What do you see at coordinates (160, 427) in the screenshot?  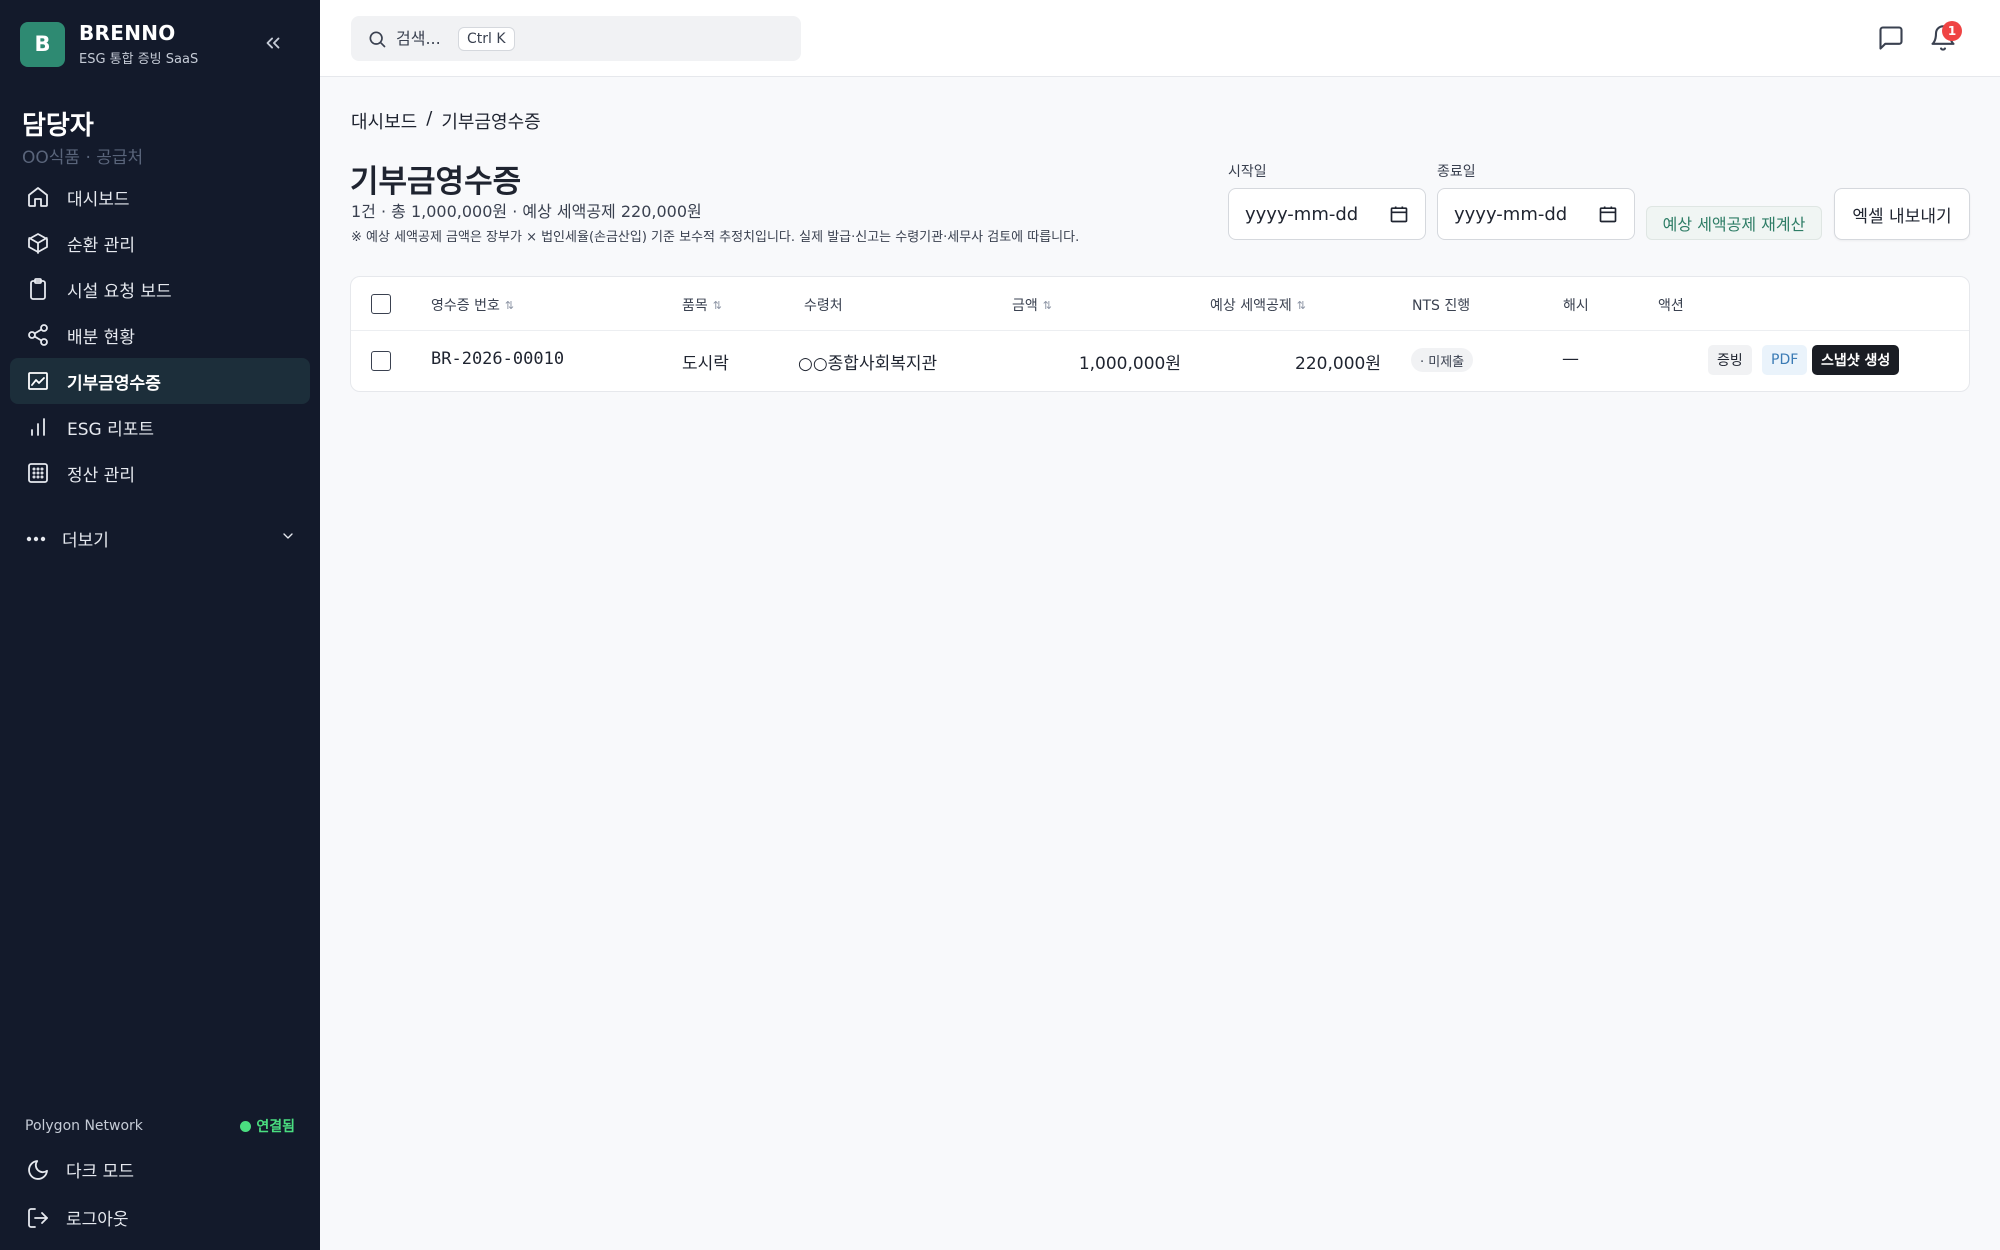 I see `sidebar-item-esg-report: ESG 리포트` at bounding box center [160, 427].